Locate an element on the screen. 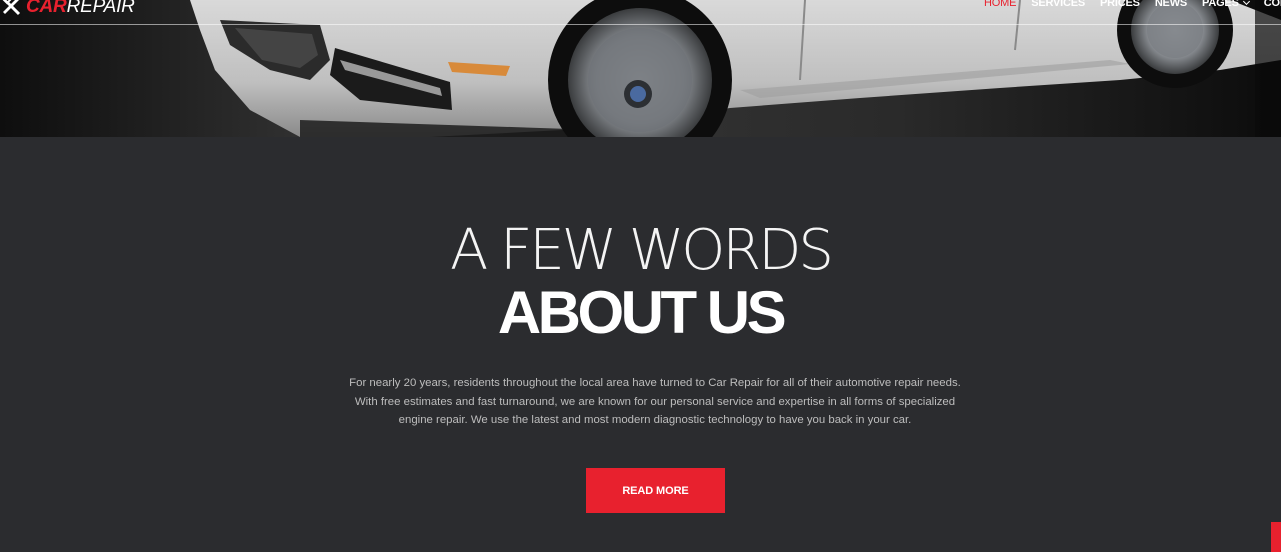 This screenshot has width=1281, height=552. nav-item-contact: CON is located at coordinates (1272, 4).